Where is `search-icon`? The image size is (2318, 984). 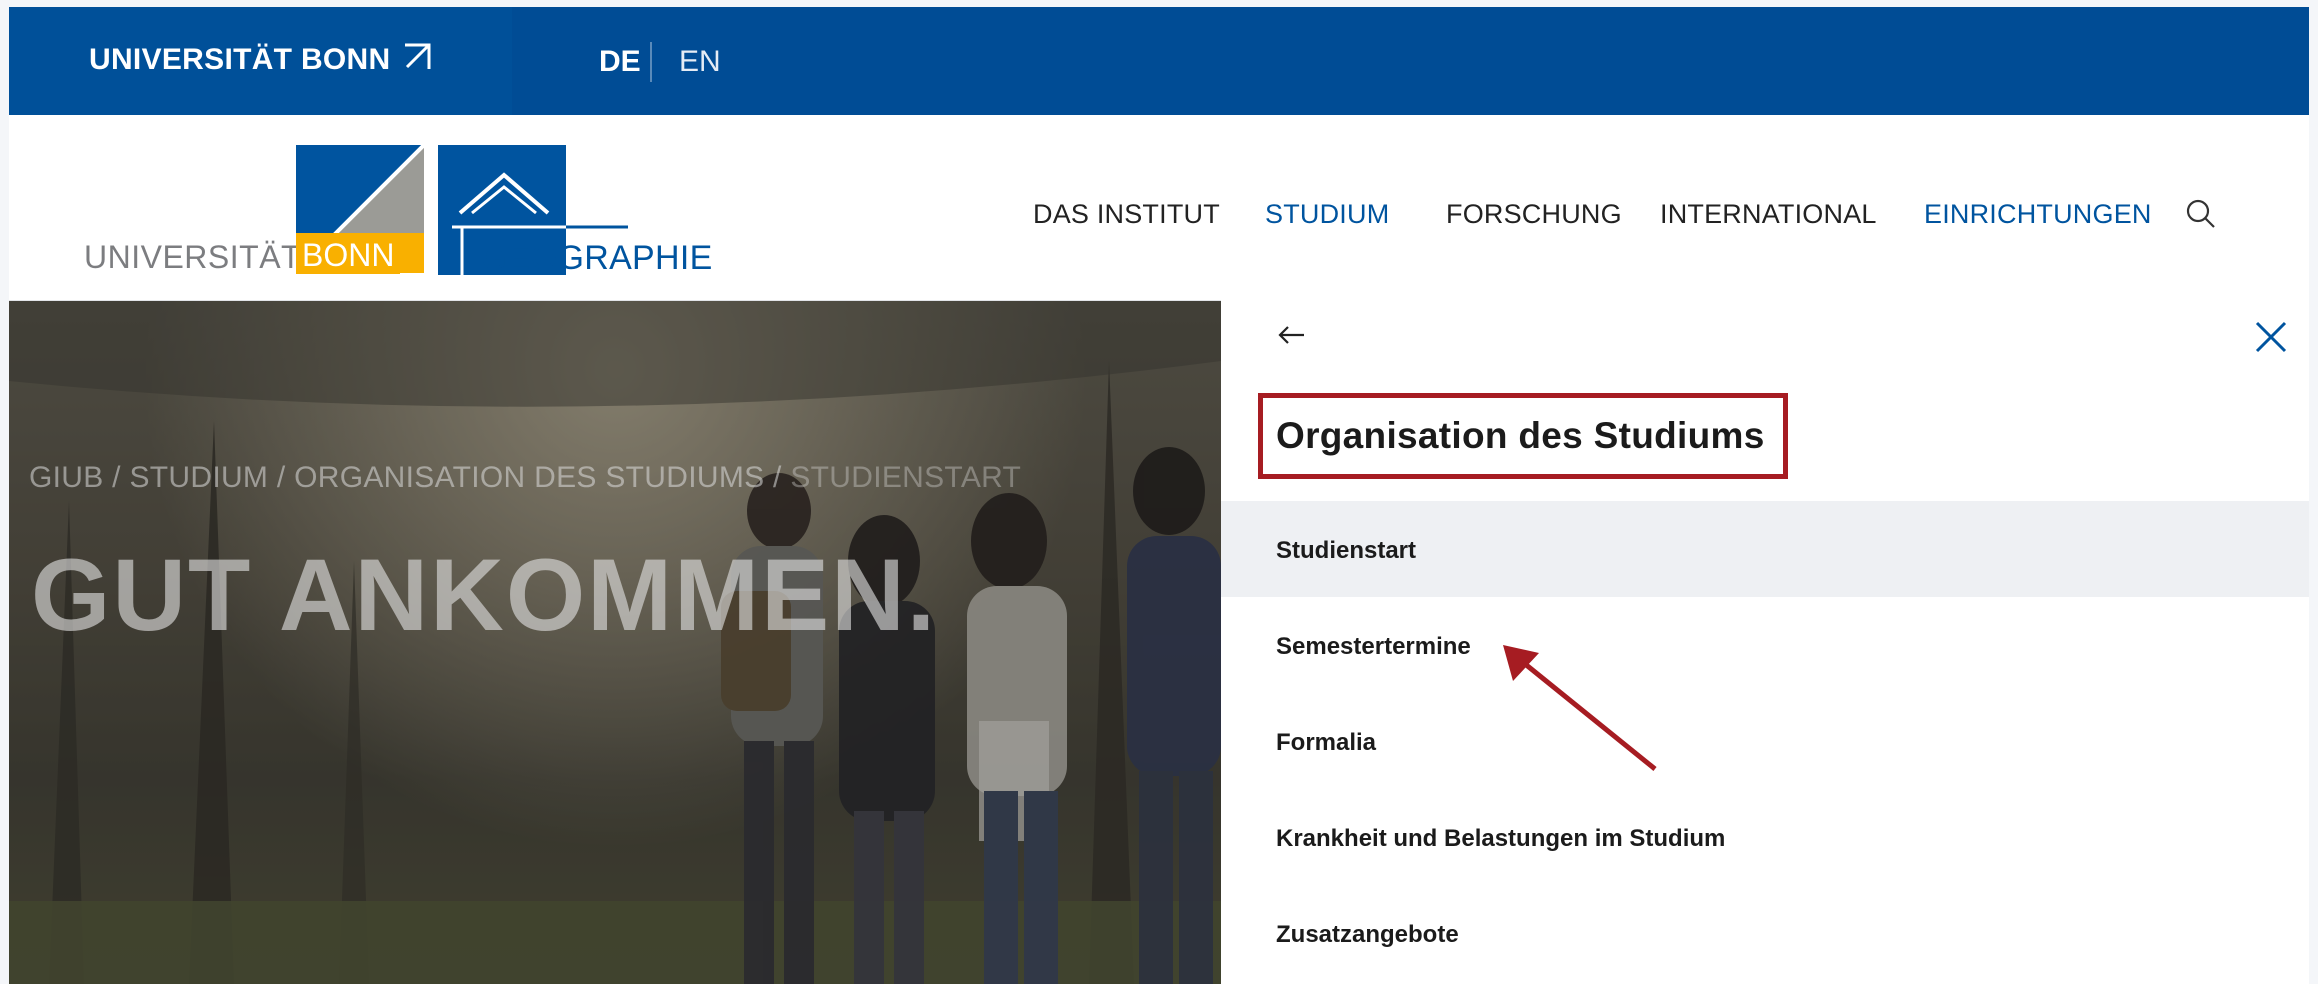
search-icon is located at coordinates (2201, 214).